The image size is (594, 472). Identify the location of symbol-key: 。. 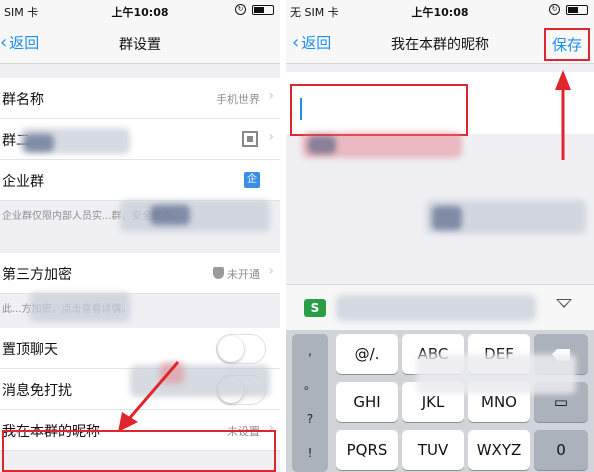
(310, 385).